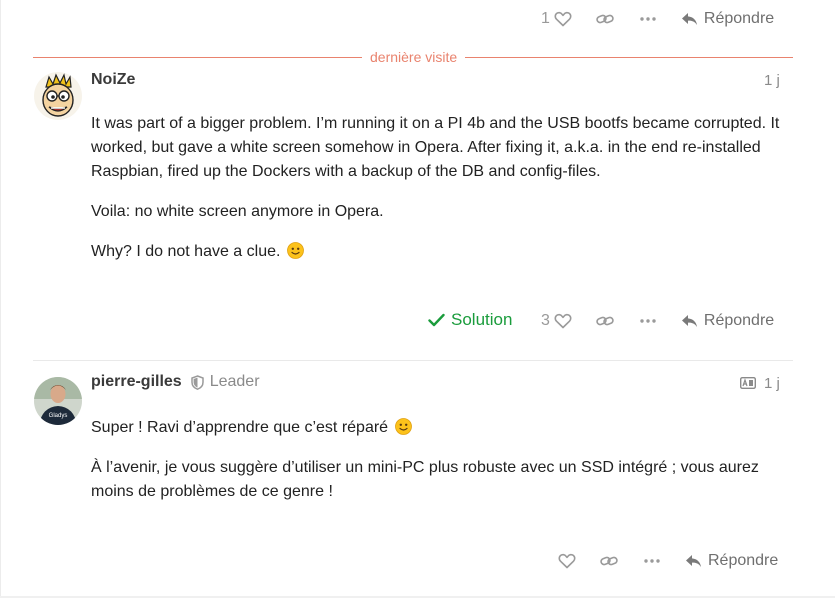  What do you see at coordinates (545, 19) in the screenshot?
I see `like-count: 1` at bounding box center [545, 19].